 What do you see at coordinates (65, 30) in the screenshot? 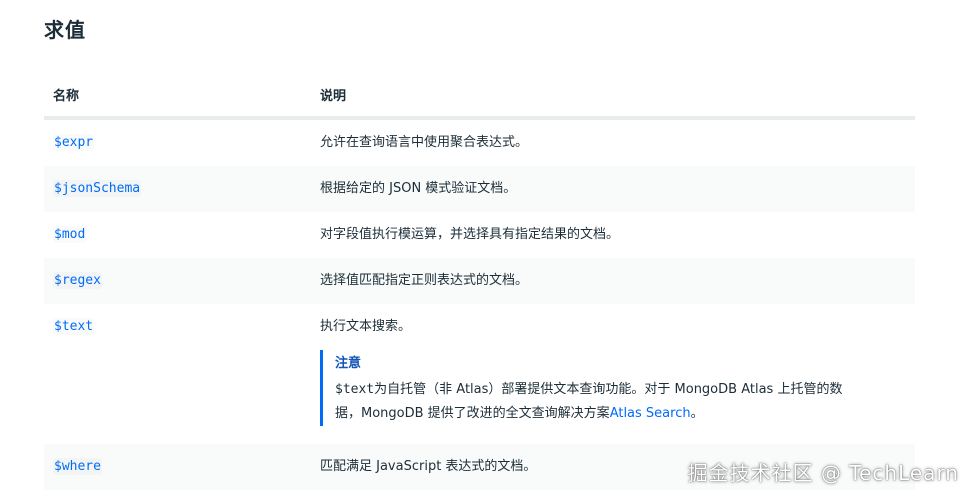
I see `page-title: 求值` at bounding box center [65, 30].